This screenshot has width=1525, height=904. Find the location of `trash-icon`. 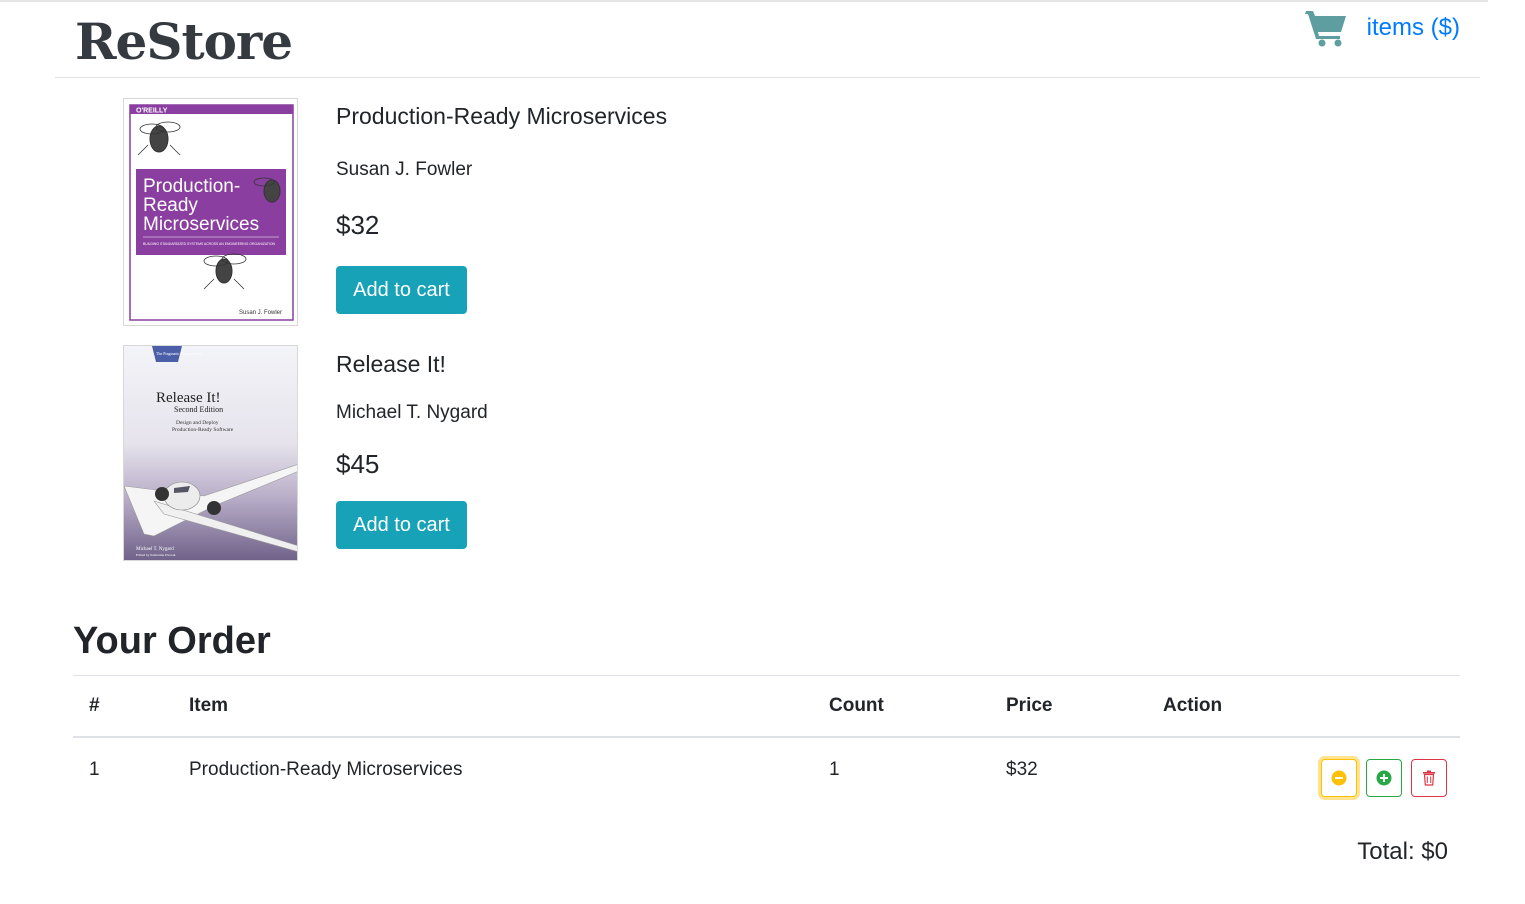

trash-icon is located at coordinates (1429, 778).